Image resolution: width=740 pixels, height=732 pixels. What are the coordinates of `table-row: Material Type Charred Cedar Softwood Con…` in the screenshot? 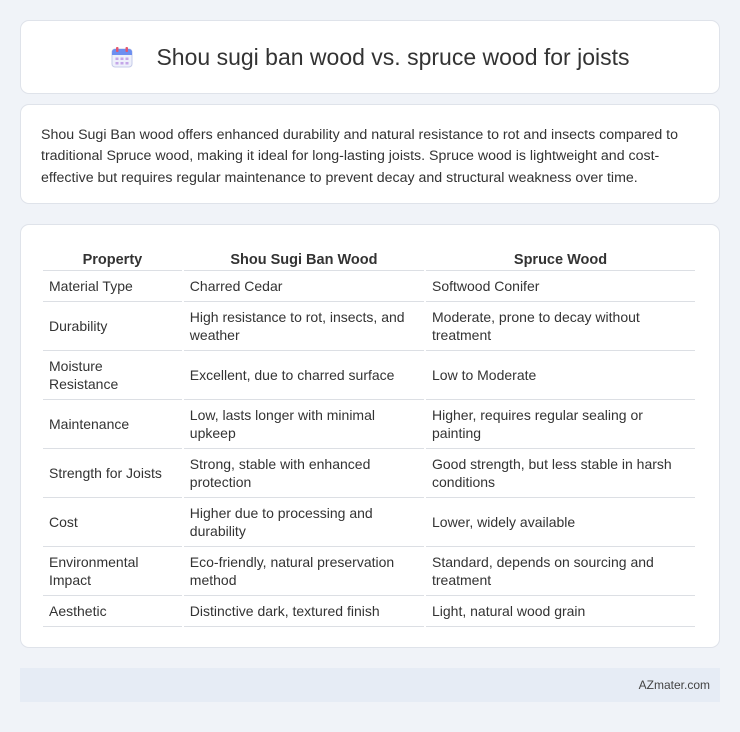 It's located at (369, 286).